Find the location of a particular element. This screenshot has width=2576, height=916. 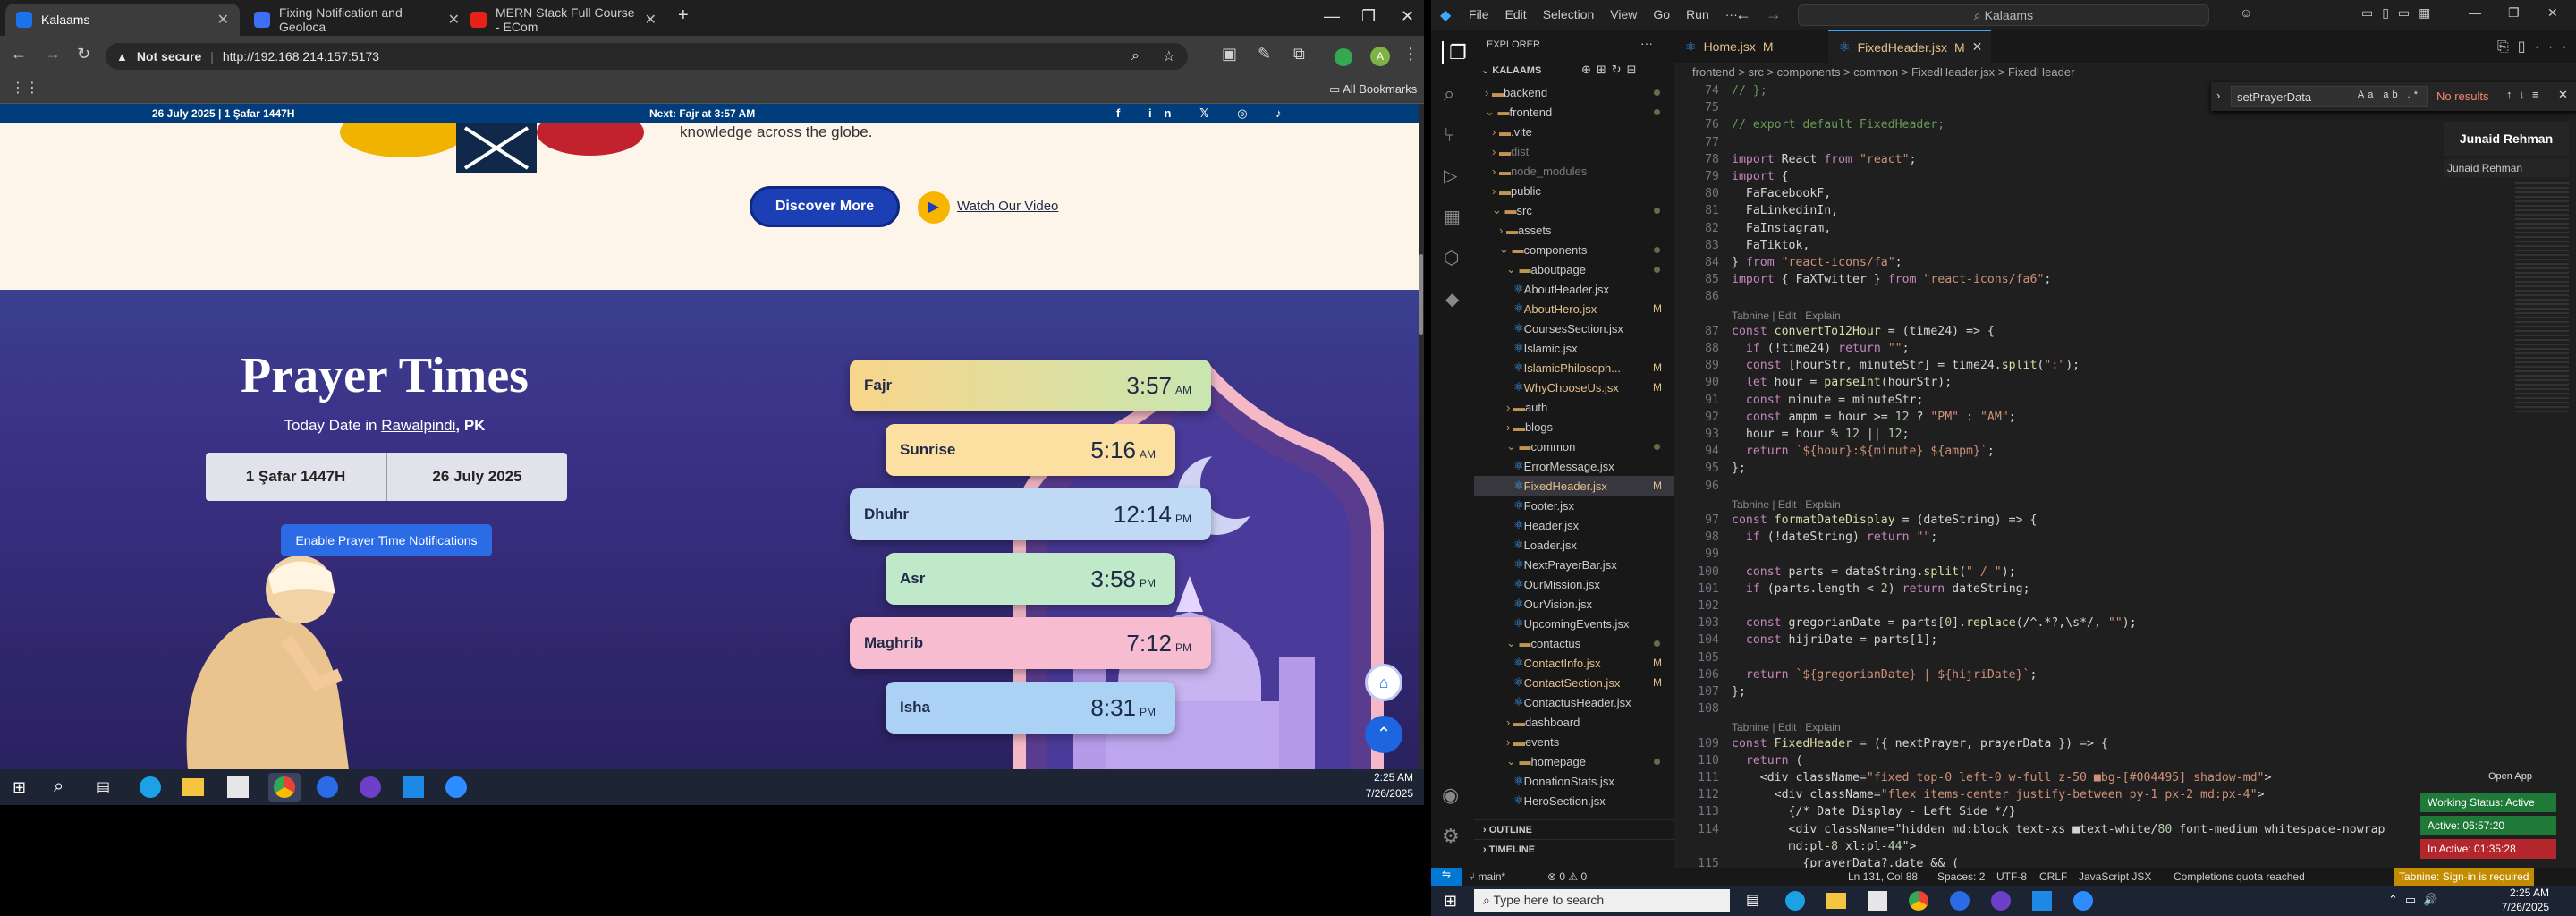

code-line: hour = hour % 12 || 12; is located at coordinates (1821, 434).